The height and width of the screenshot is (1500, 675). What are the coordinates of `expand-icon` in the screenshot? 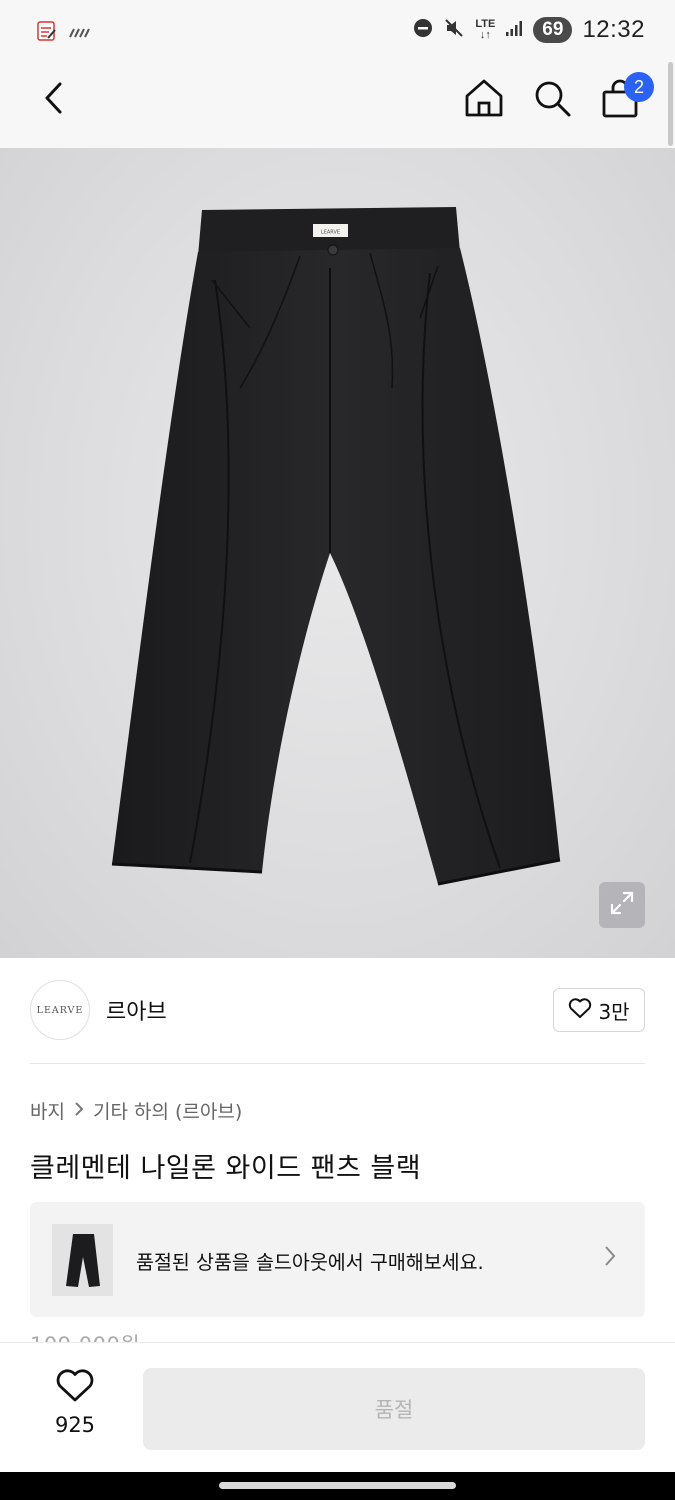 It's located at (622, 905).